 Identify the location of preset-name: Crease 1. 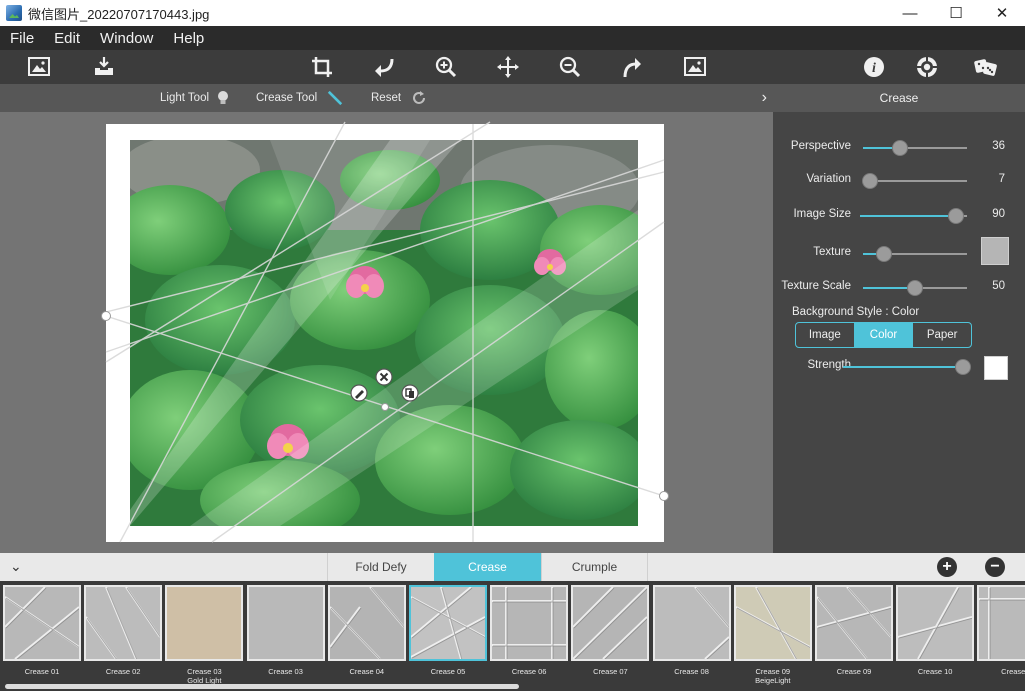
(1013, 671).